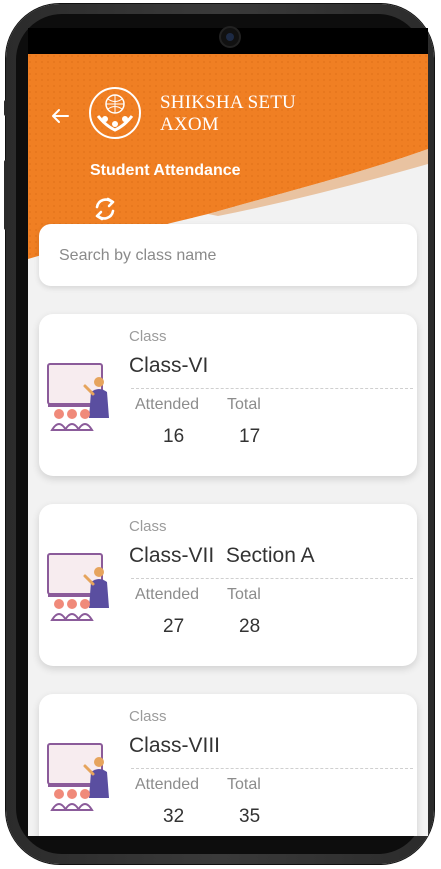 This screenshot has height=869, width=441. I want to click on power-button, so click(6, 108).